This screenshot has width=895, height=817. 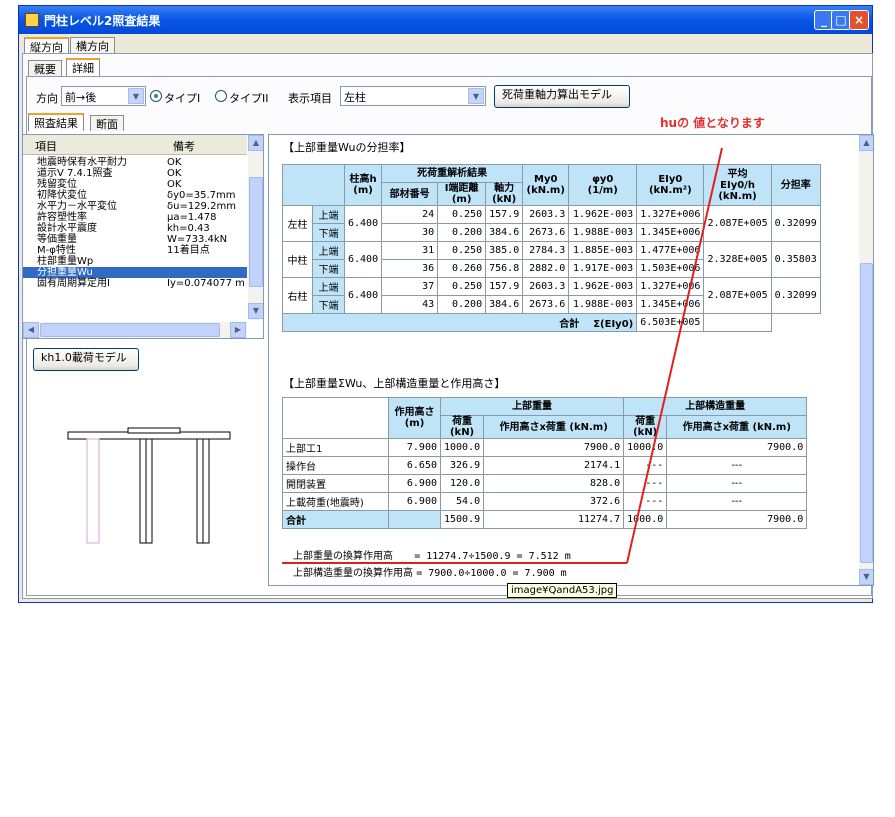 What do you see at coordinates (545, 519) in the screenshot?
I see `table-row: 合計 1500.9 11274.7 1000.0 7900.0` at bounding box center [545, 519].